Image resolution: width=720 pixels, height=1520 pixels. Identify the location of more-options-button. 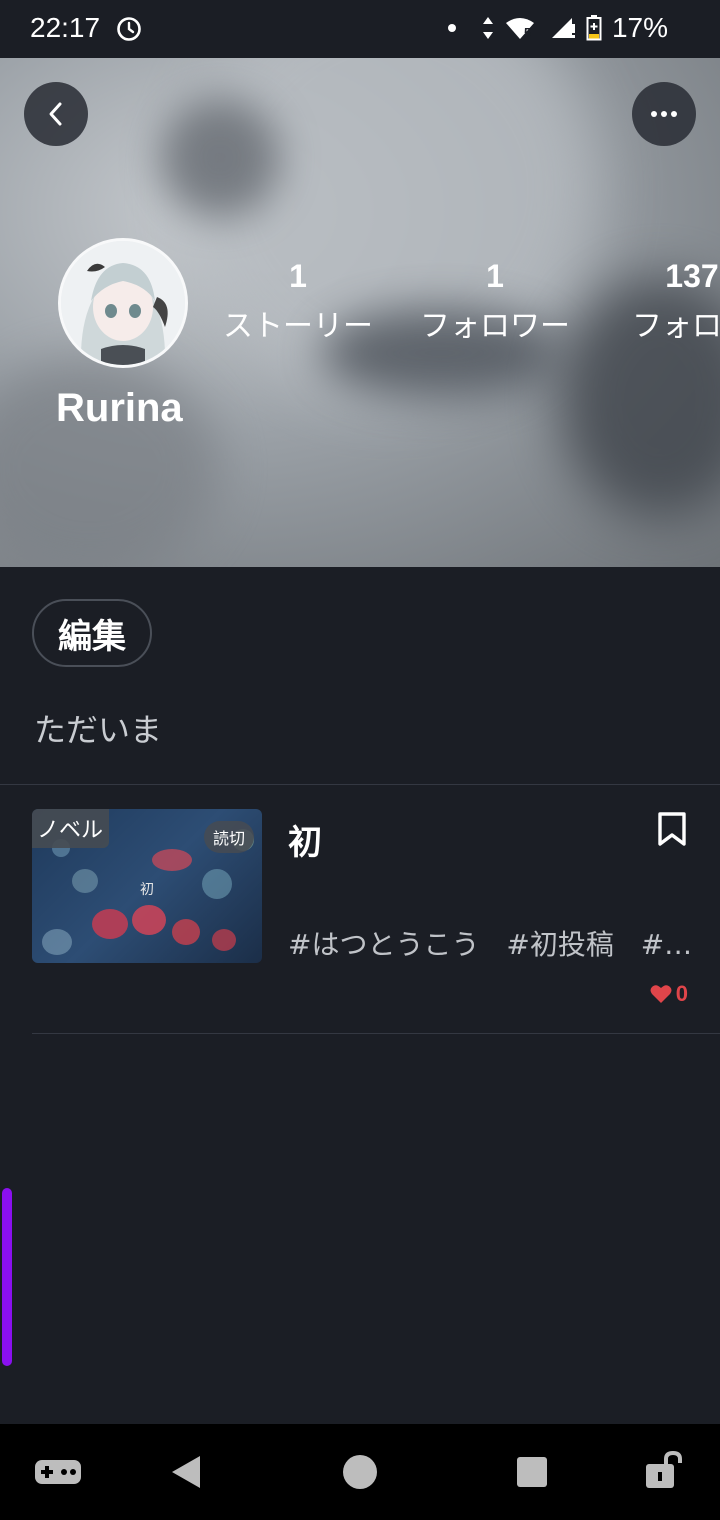
(664, 114).